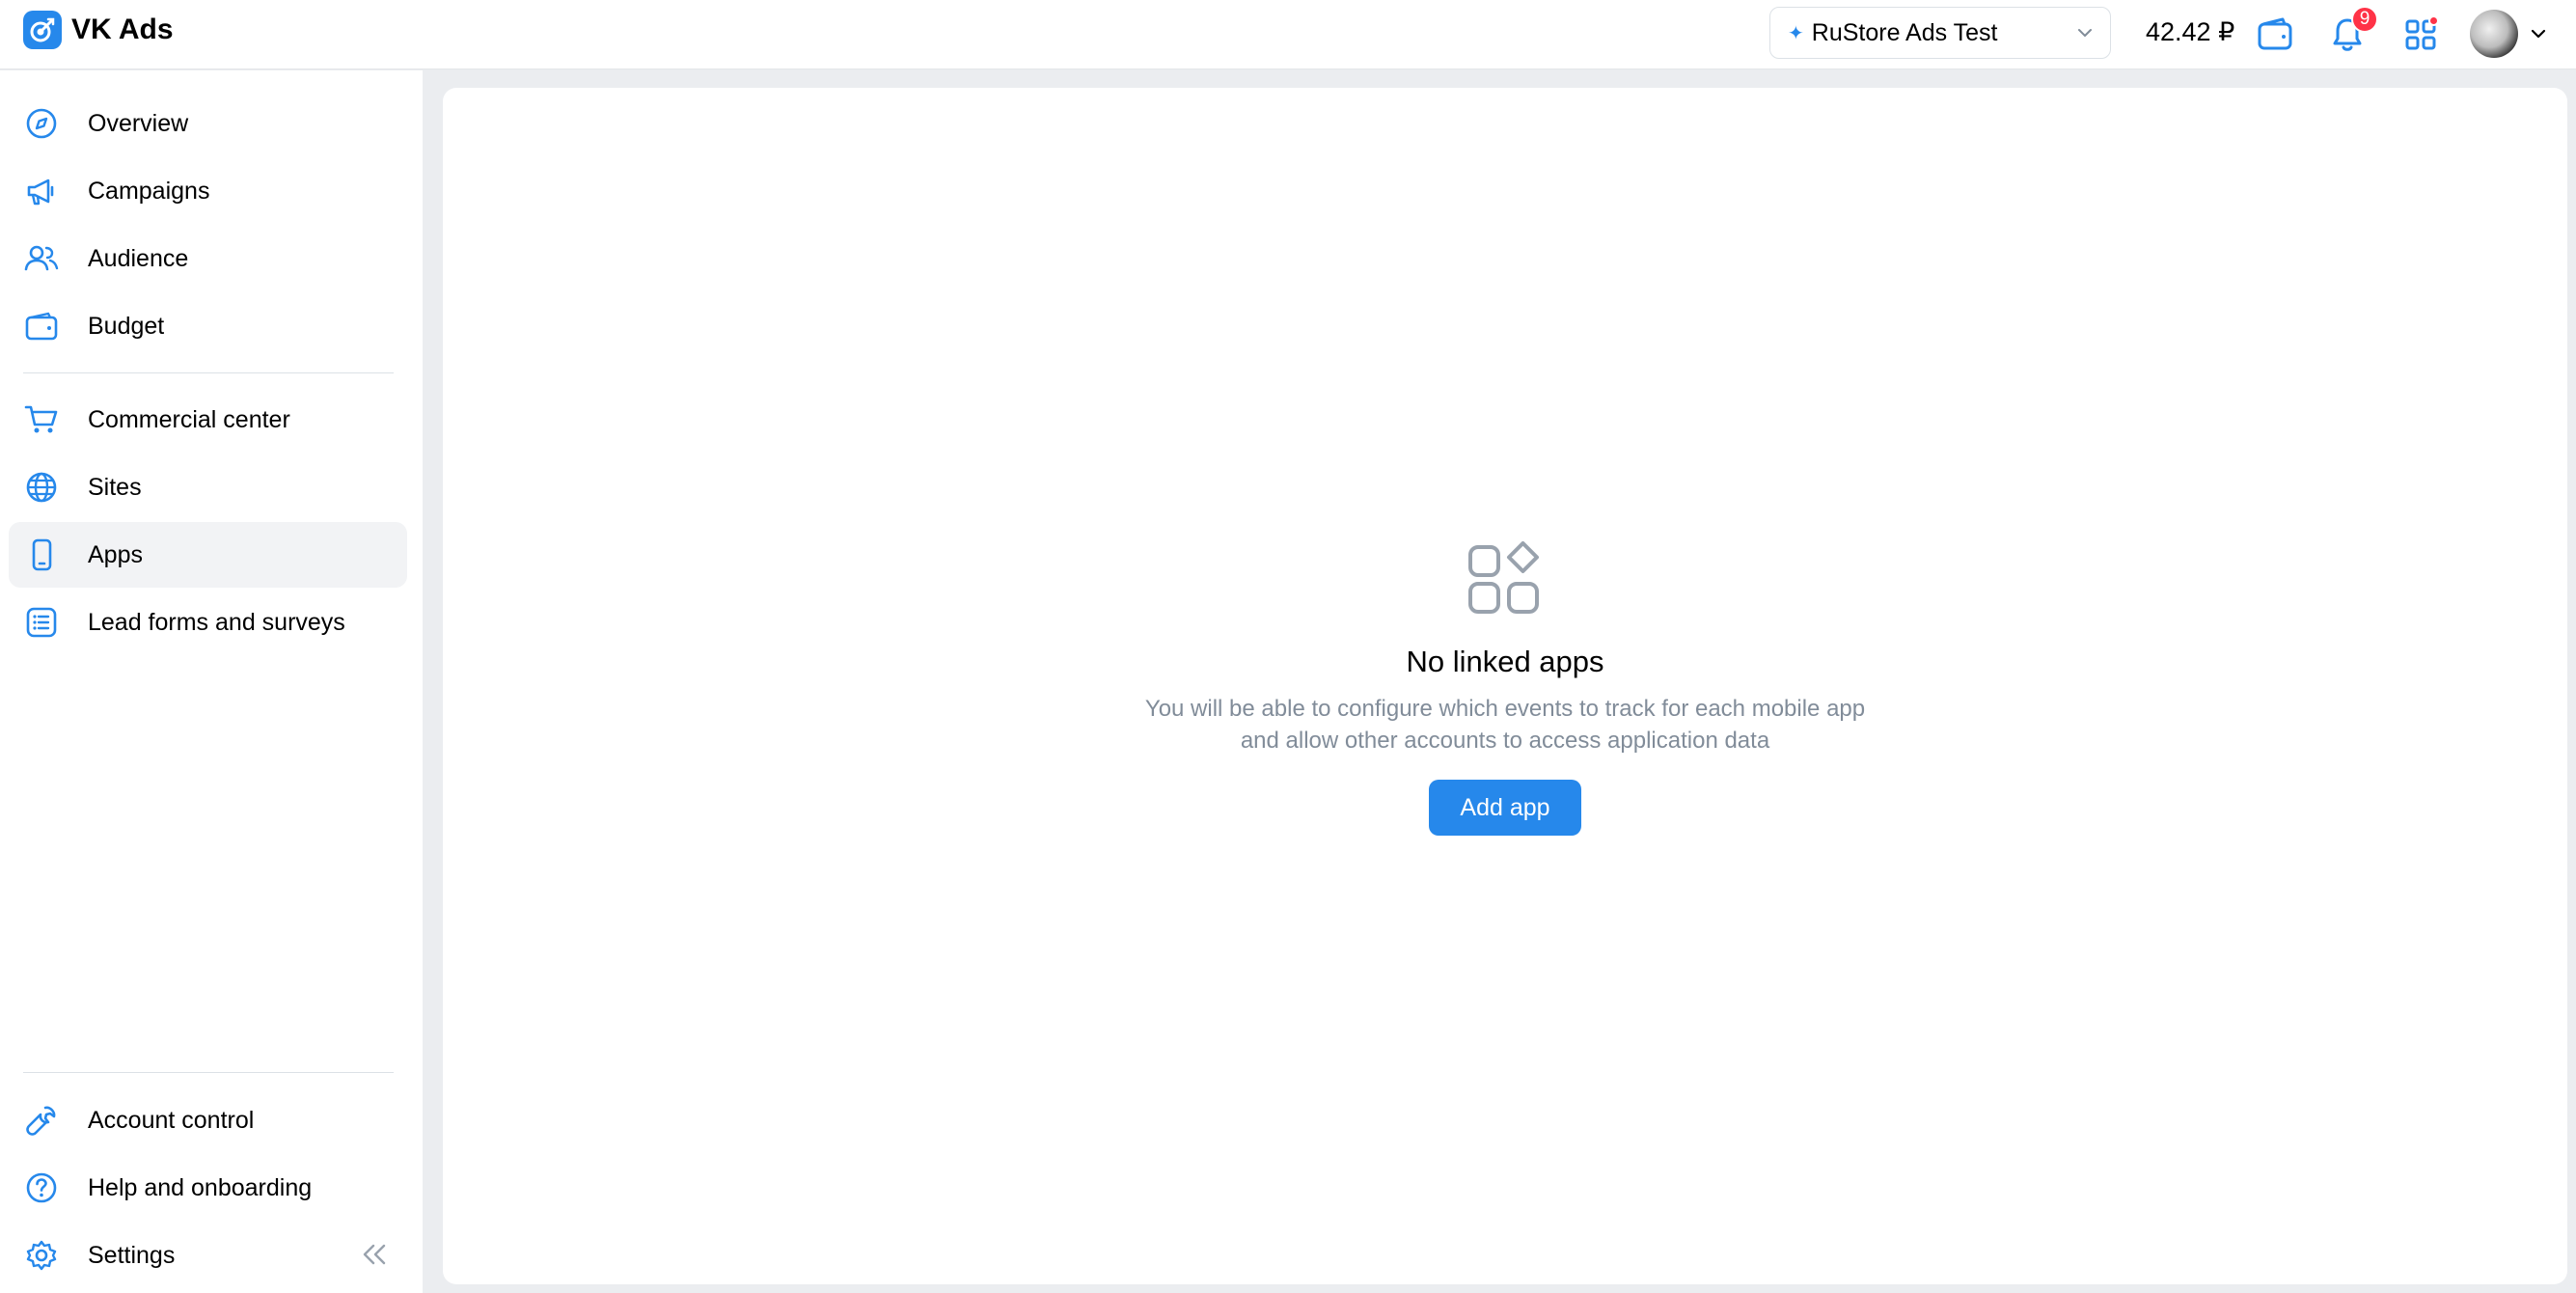  I want to click on globe-icon, so click(42, 487).